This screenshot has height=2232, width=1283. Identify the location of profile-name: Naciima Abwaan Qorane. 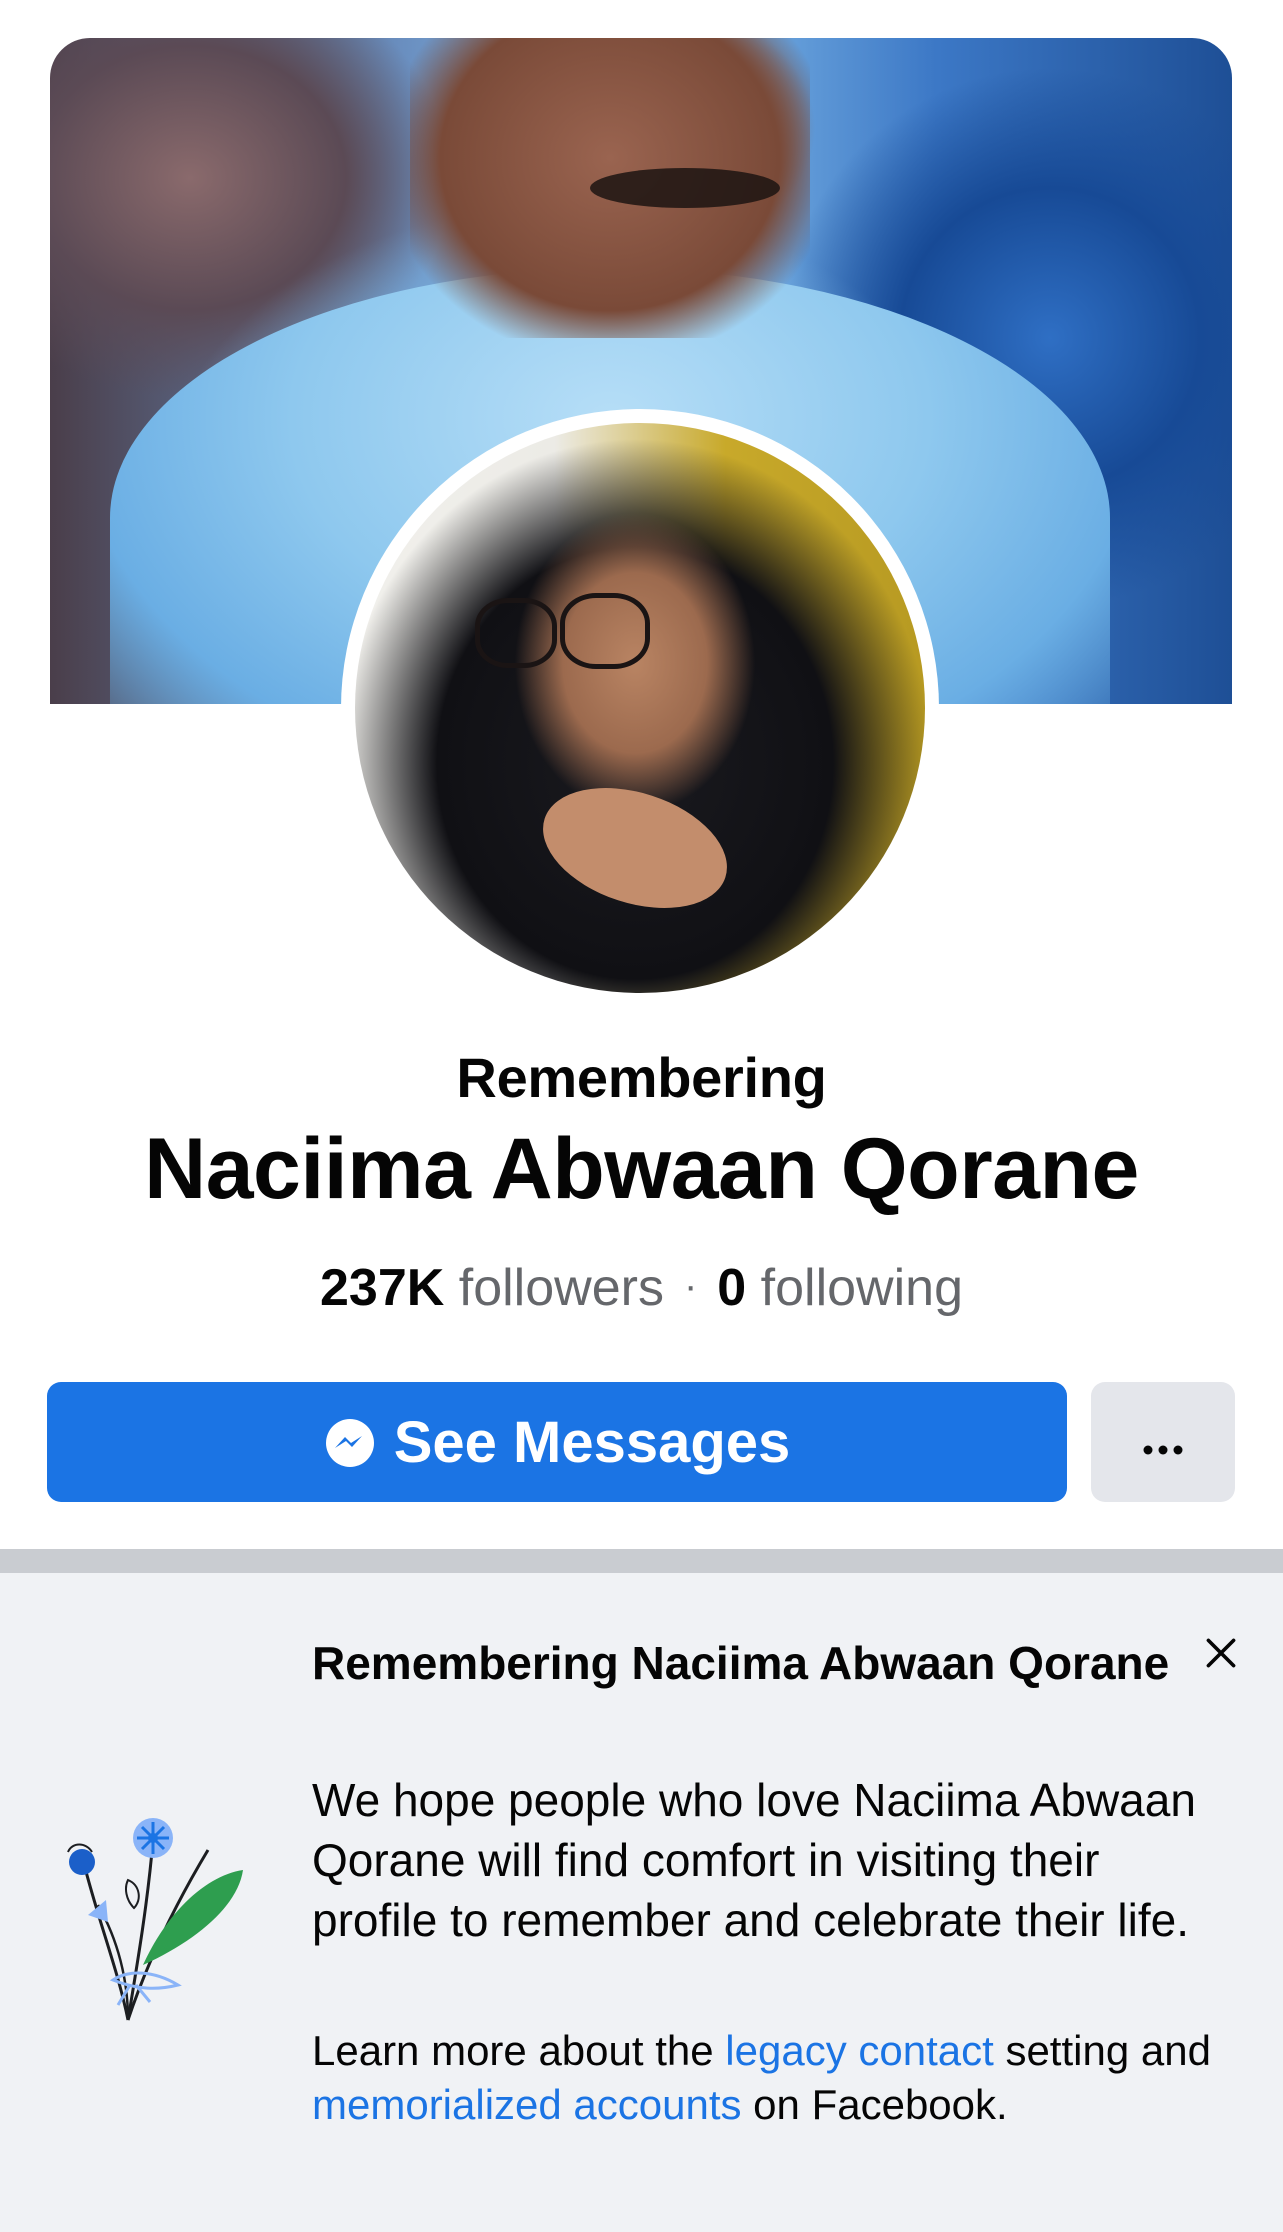
(641, 1169).